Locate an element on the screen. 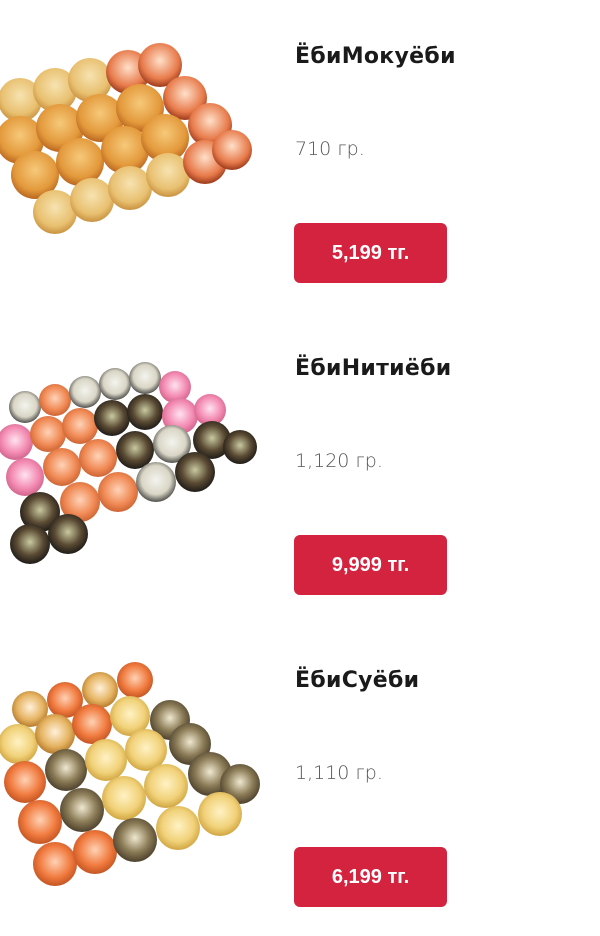 The width and height of the screenshot is (600, 936). price-button: 5,199 тг. is located at coordinates (370, 253).